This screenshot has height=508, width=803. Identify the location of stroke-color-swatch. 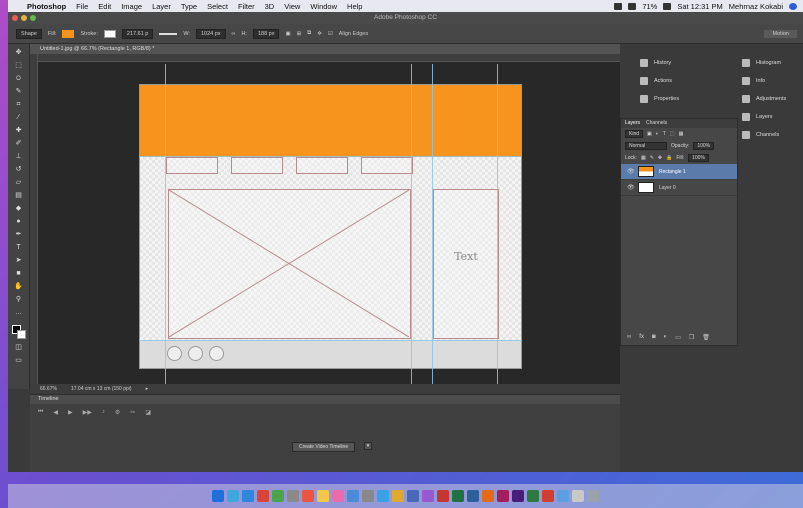
(109, 33).